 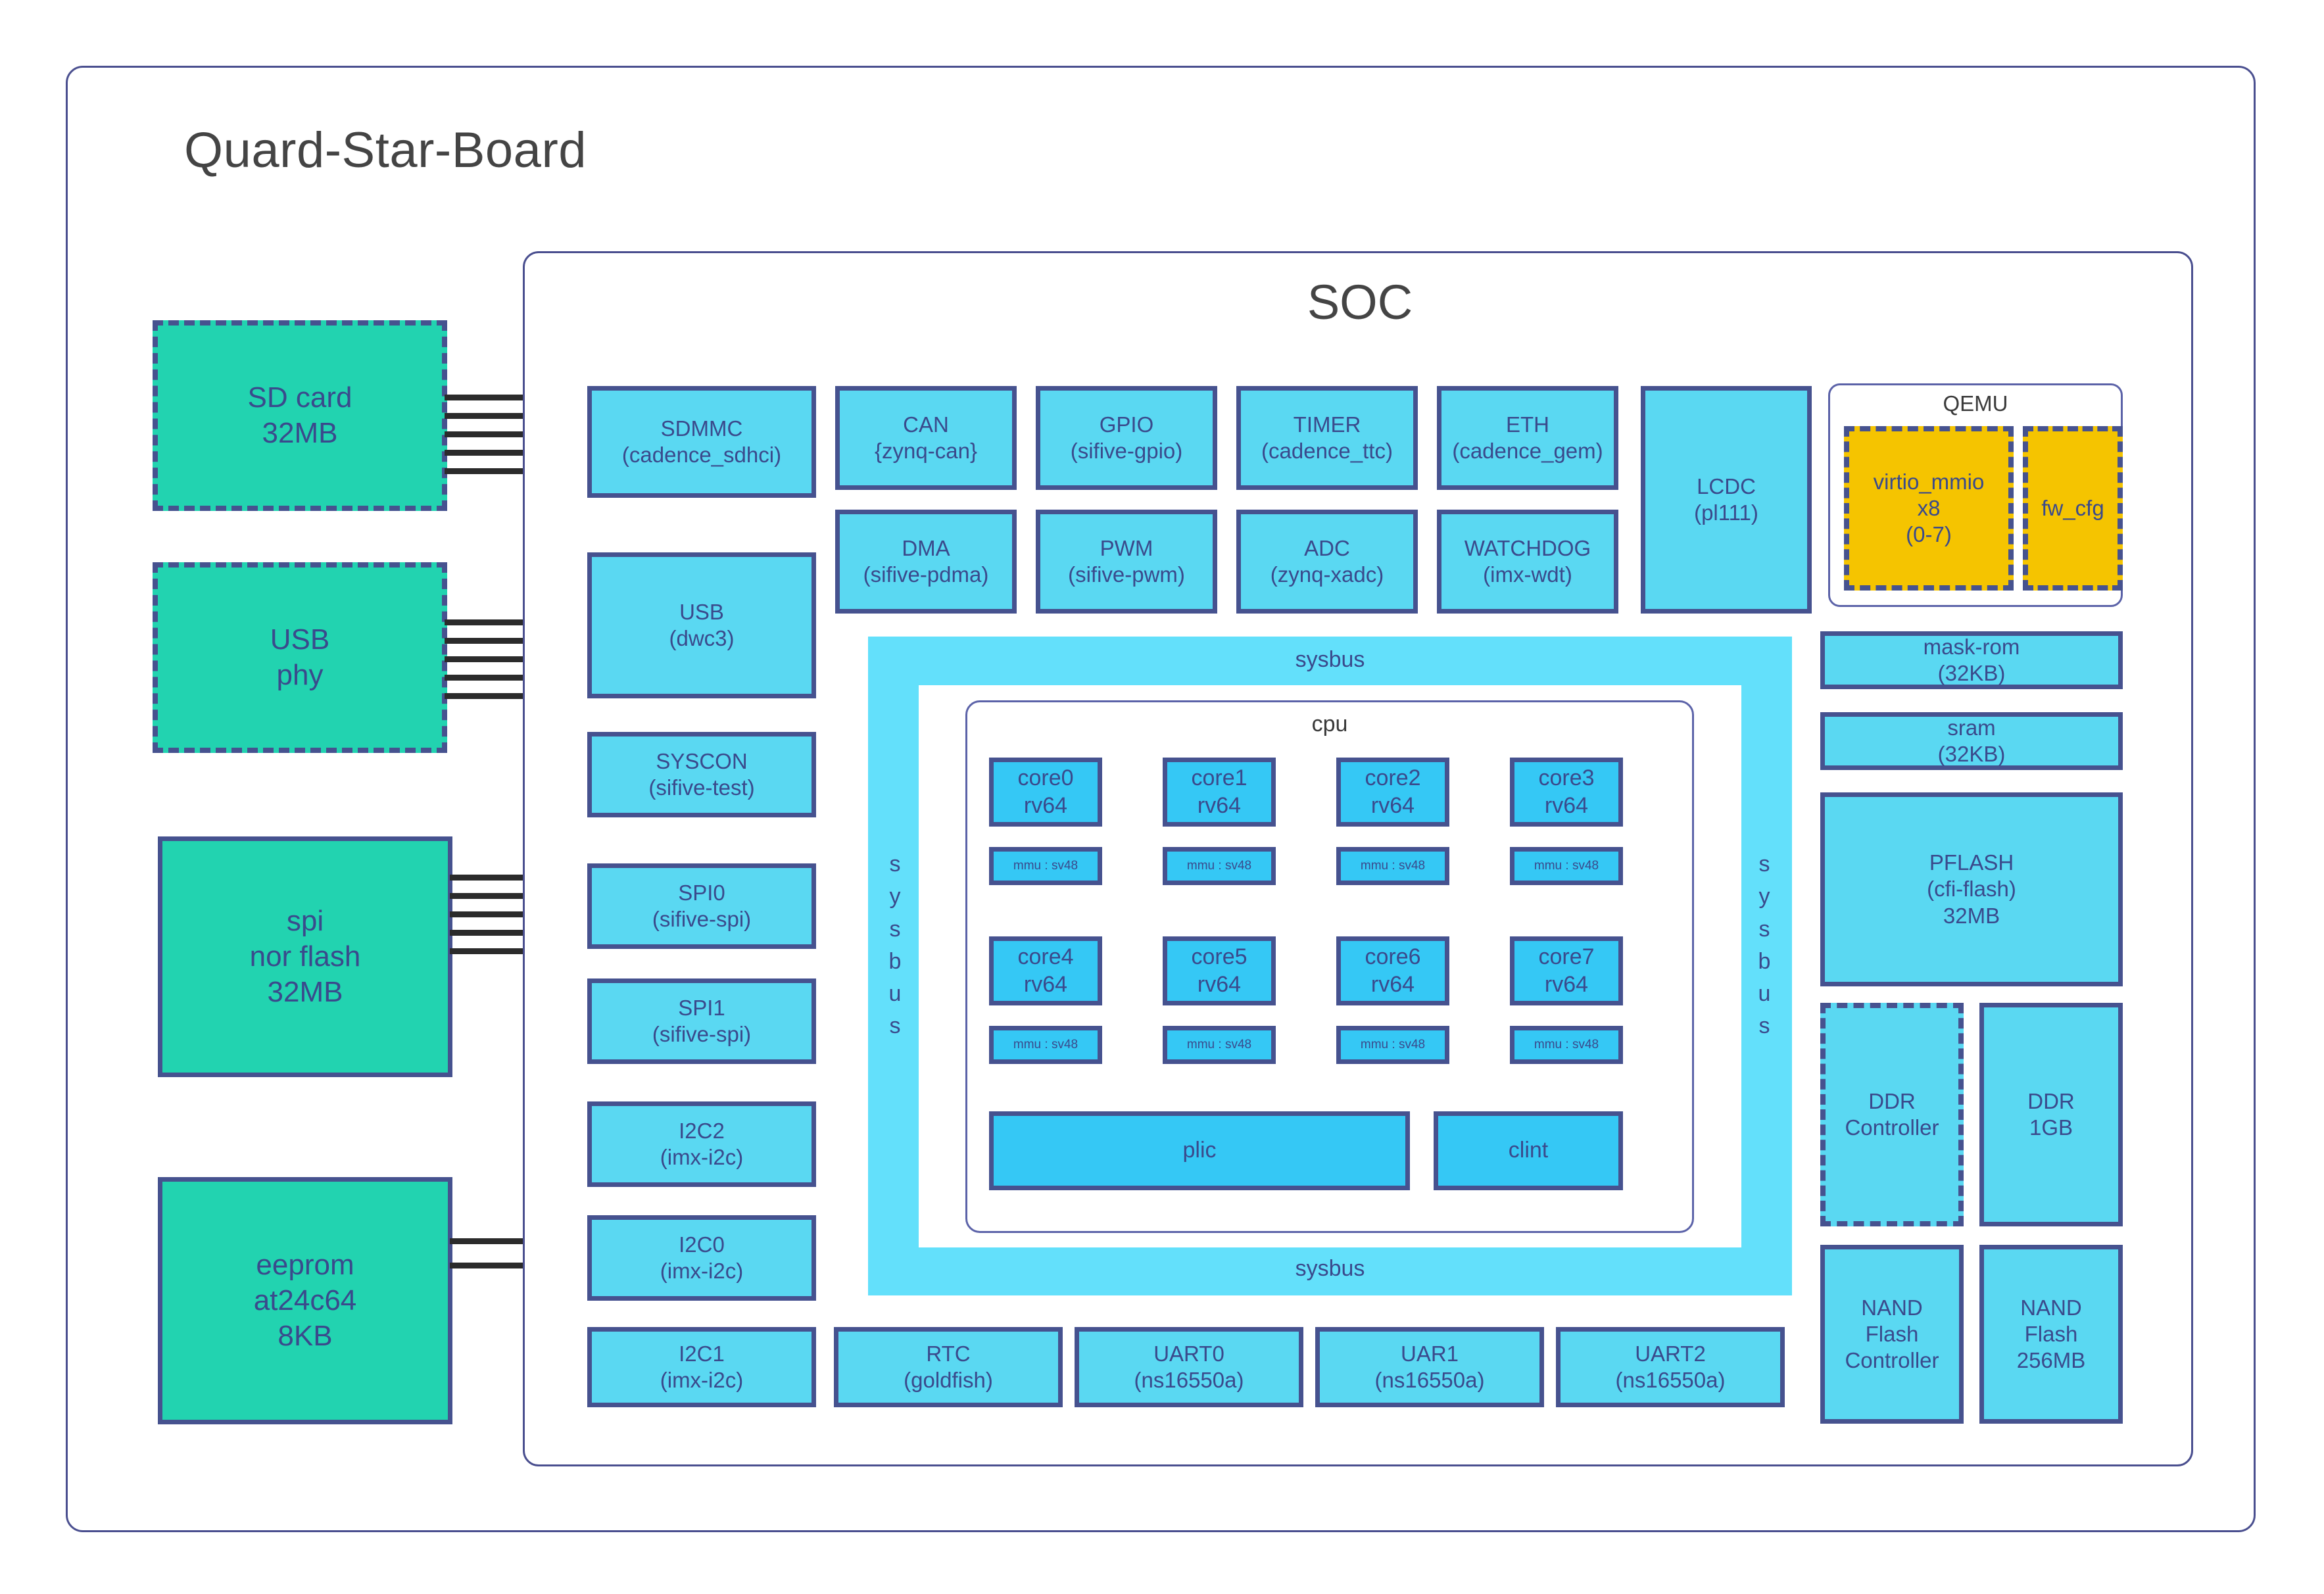 What do you see at coordinates (701, 1144) in the screenshot?
I see `peripheral-i2c2: I2C2 (imx-i2c)` at bounding box center [701, 1144].